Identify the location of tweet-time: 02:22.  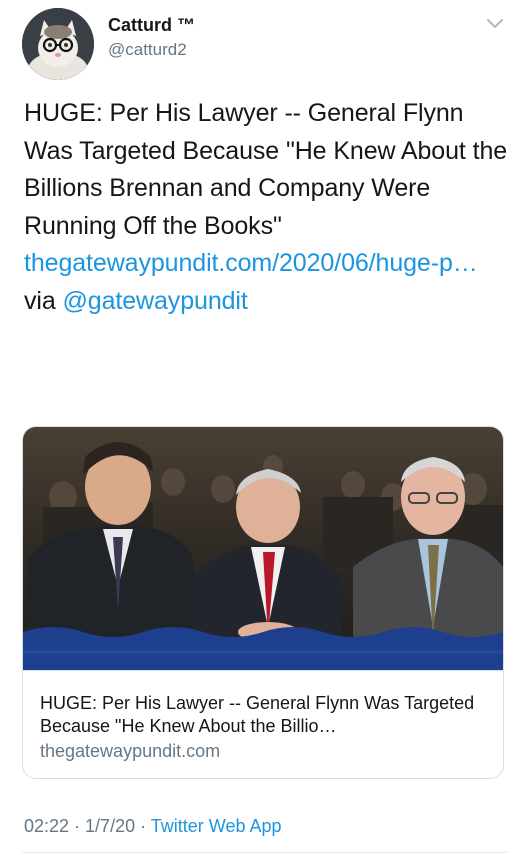
(46, 826).